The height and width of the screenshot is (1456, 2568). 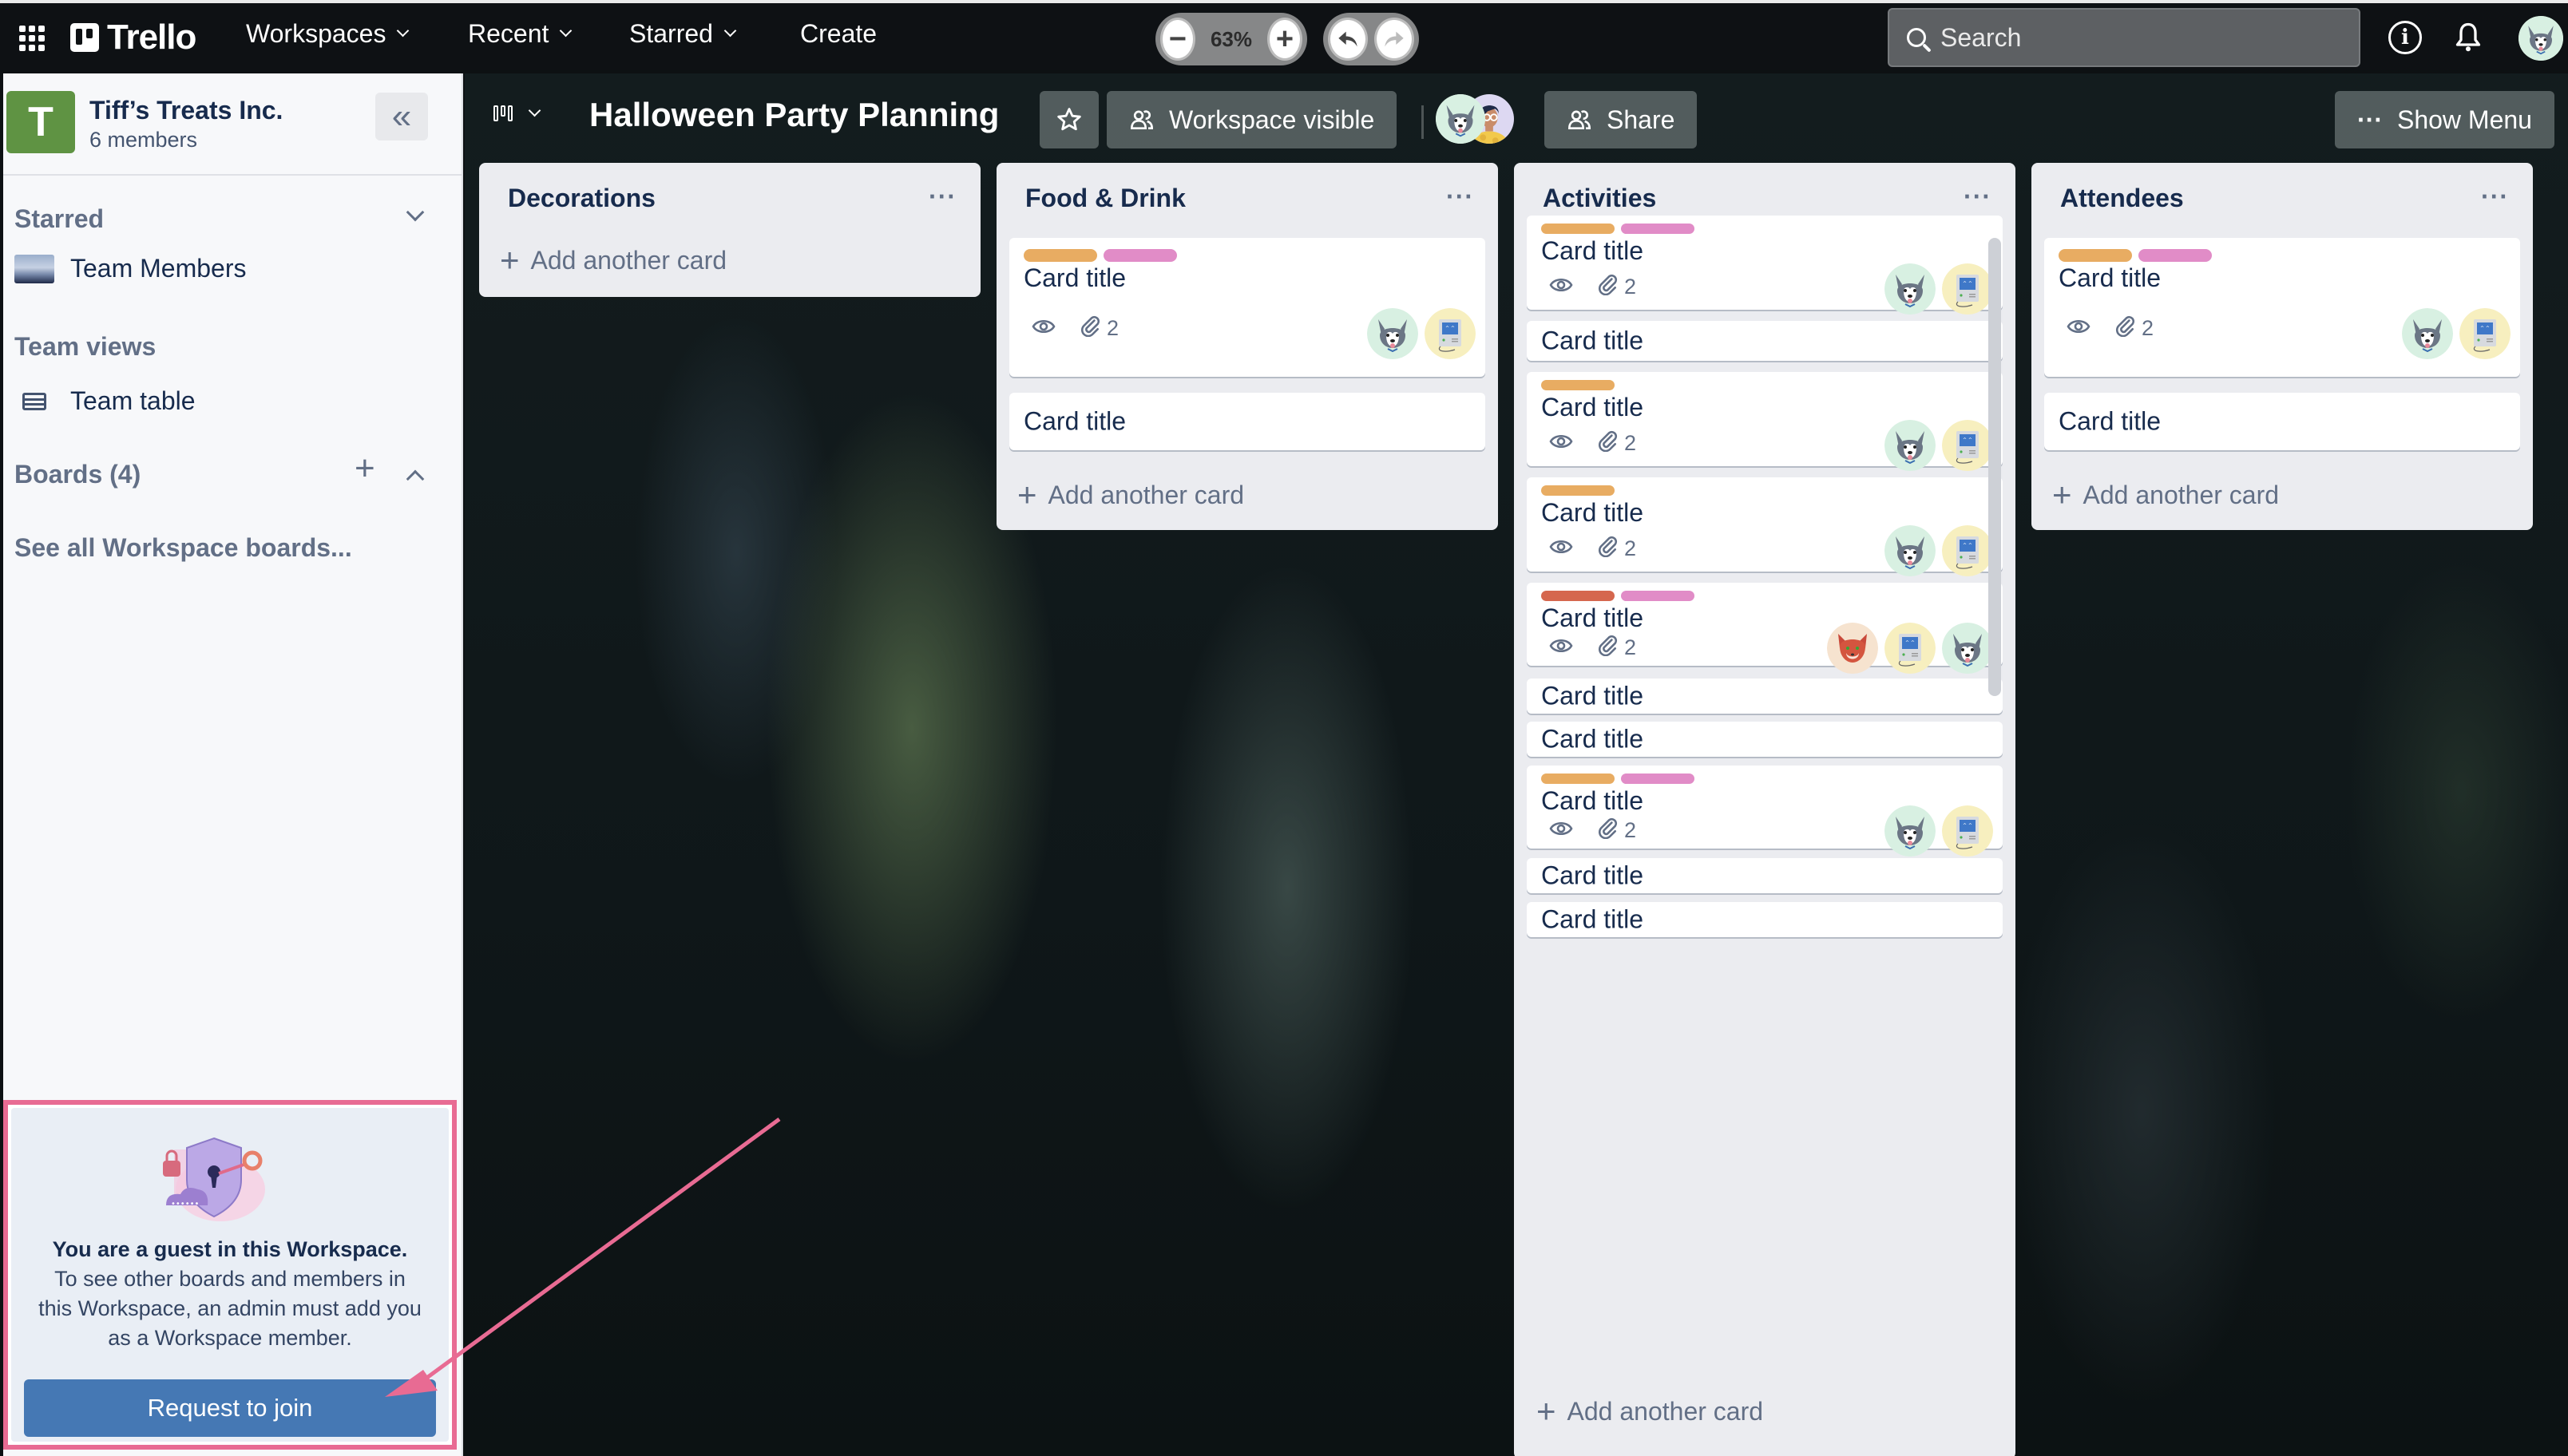 What do you see at coordinates (1592, 512) in the screenshot?
I see `card-title: Card title` at bounding box center [1592, 512].